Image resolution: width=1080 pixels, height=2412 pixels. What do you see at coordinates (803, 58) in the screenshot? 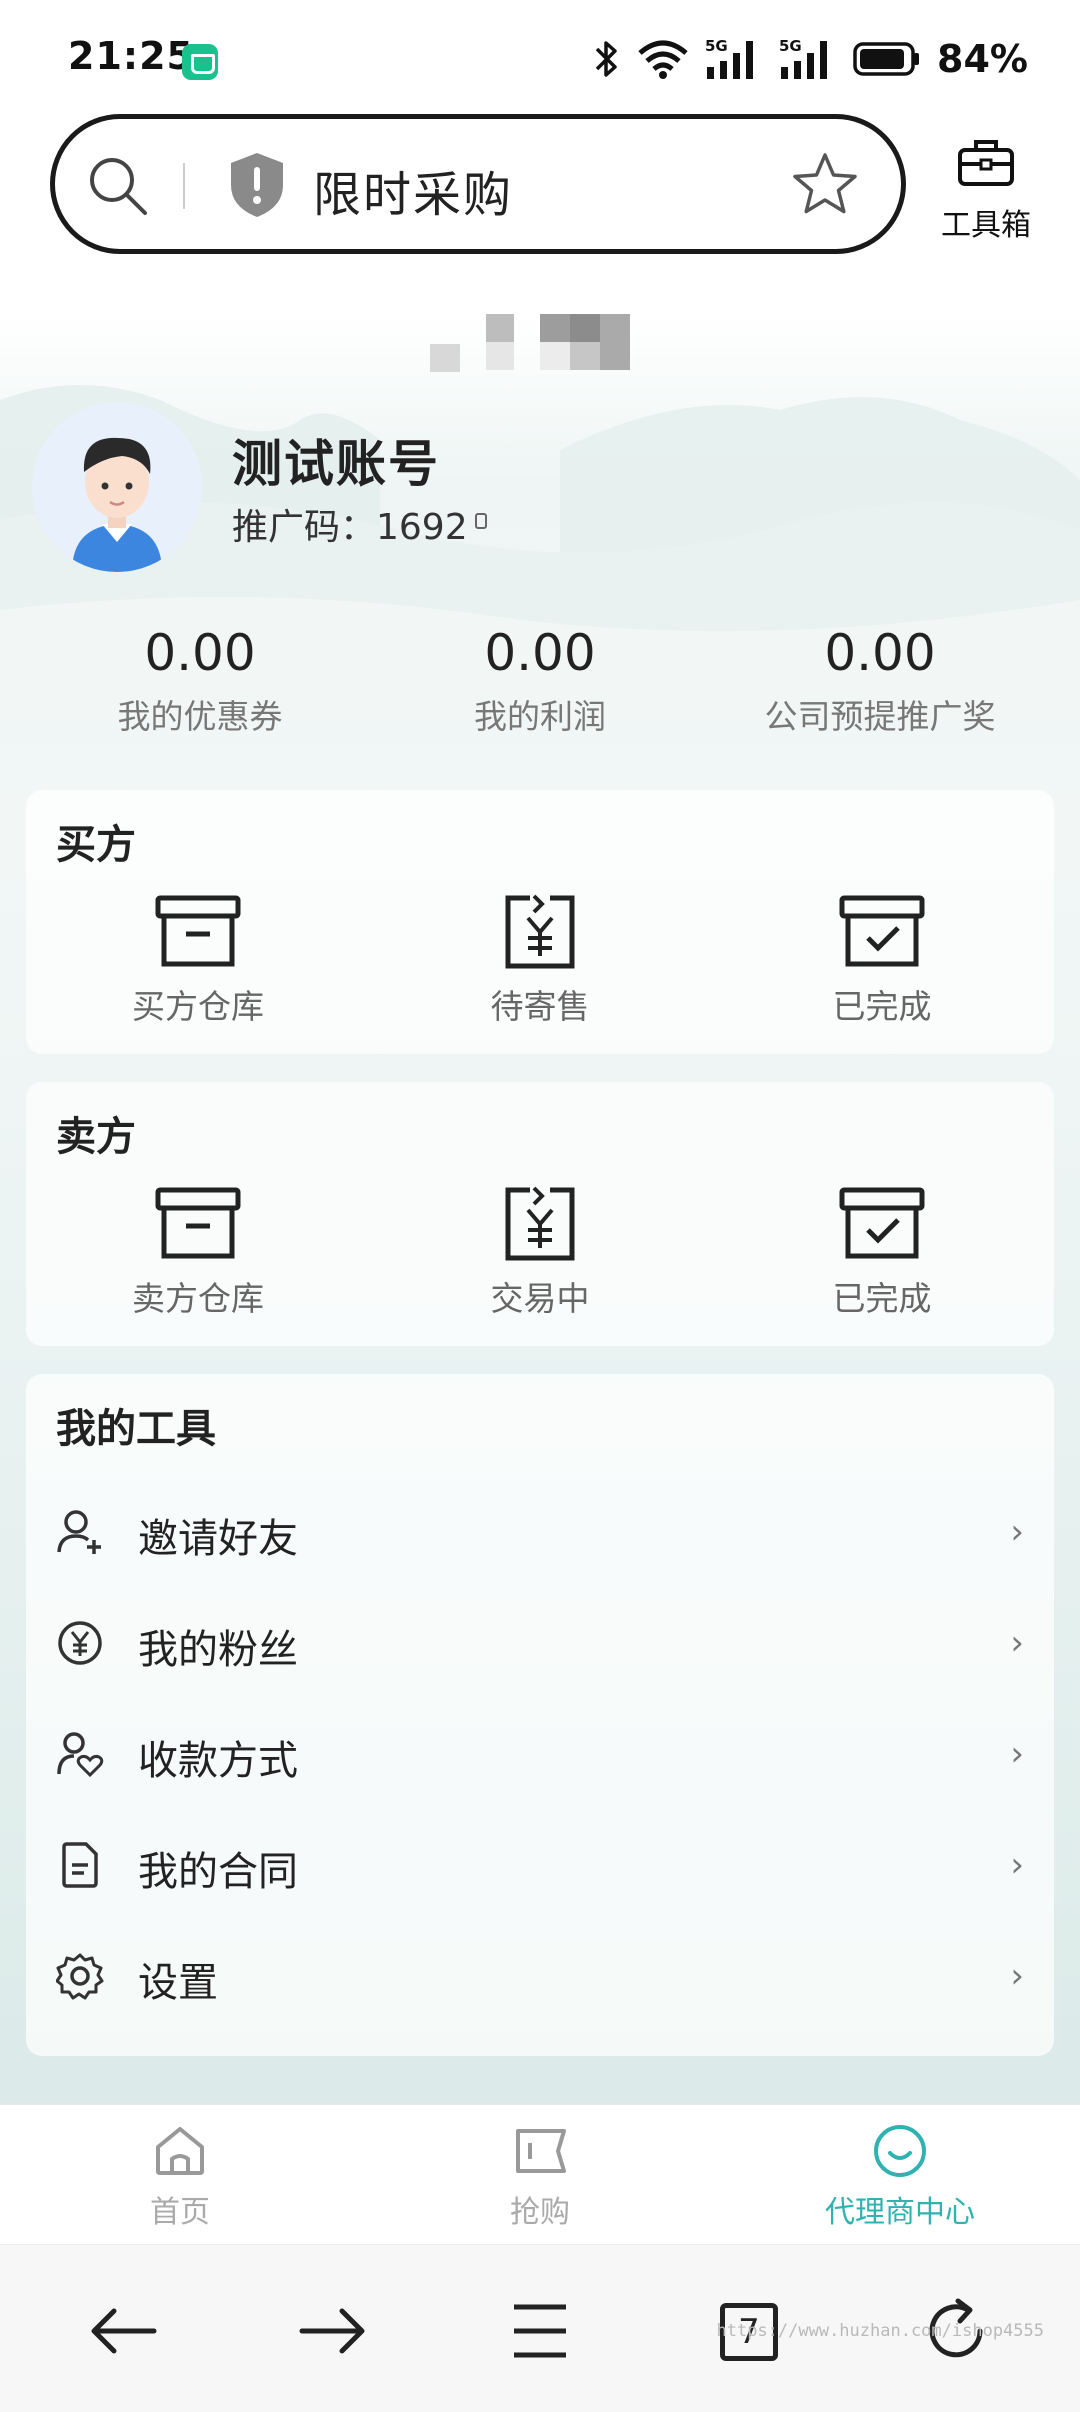
I see `signal-5g-icon-2: 5G` at bounding box center [803, 58].